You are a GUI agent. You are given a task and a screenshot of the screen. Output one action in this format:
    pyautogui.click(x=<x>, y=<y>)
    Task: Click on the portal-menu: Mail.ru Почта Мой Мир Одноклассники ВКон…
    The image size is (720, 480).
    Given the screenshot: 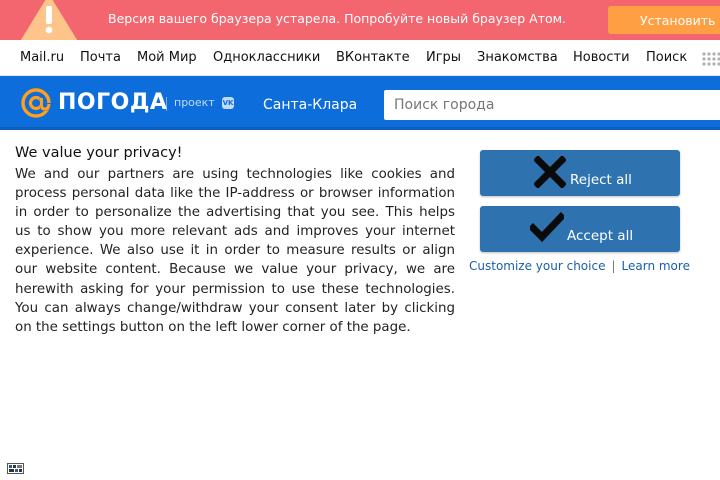 What is the action you would take?
    pyautogui.click(x=360, y=58)
    